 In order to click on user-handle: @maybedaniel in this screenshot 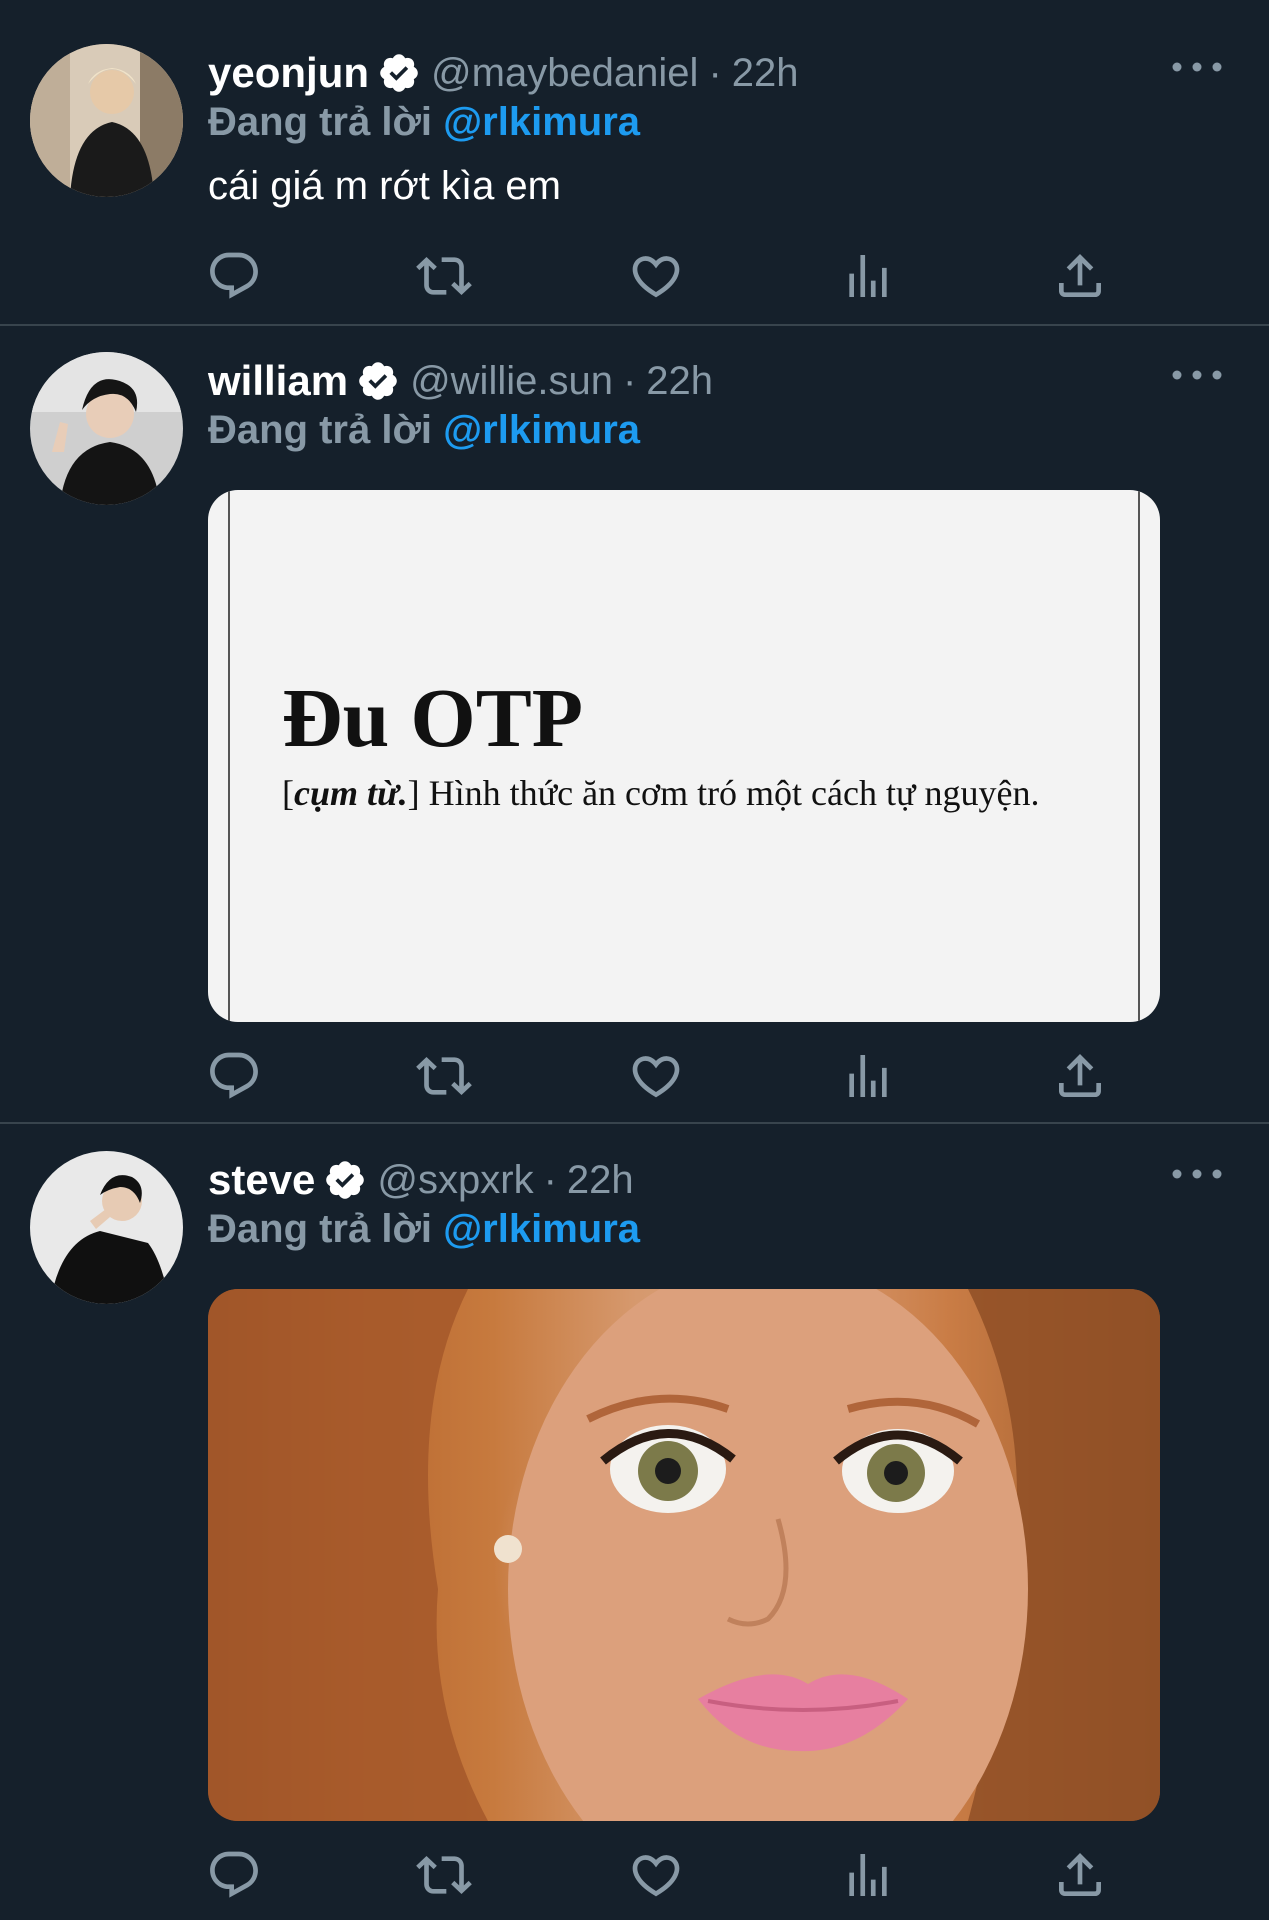, I will do `click(564, 73)`.